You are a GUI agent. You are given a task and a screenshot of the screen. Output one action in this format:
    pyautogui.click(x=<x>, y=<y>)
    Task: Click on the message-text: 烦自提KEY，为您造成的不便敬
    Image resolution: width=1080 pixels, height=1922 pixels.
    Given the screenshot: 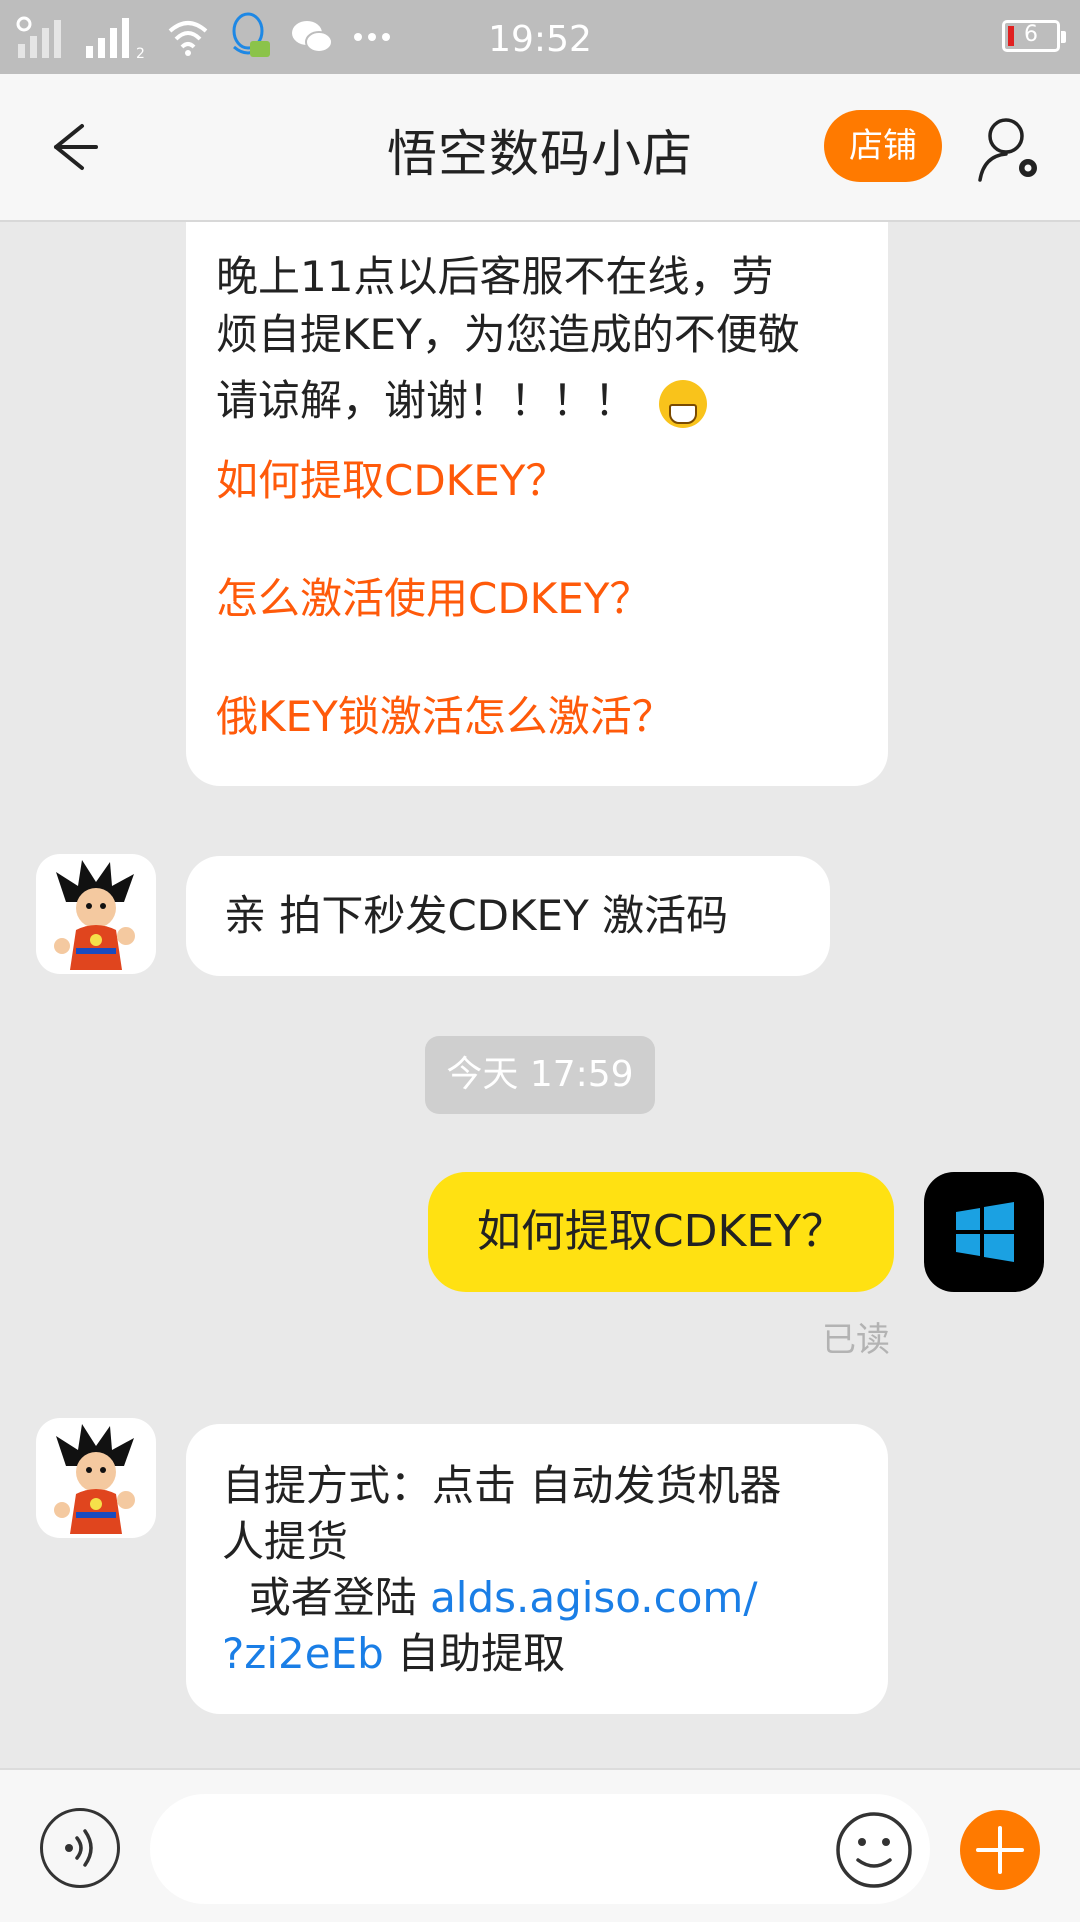 What is the action you would take?
    pyautogui.click(x=508, y=334)
    